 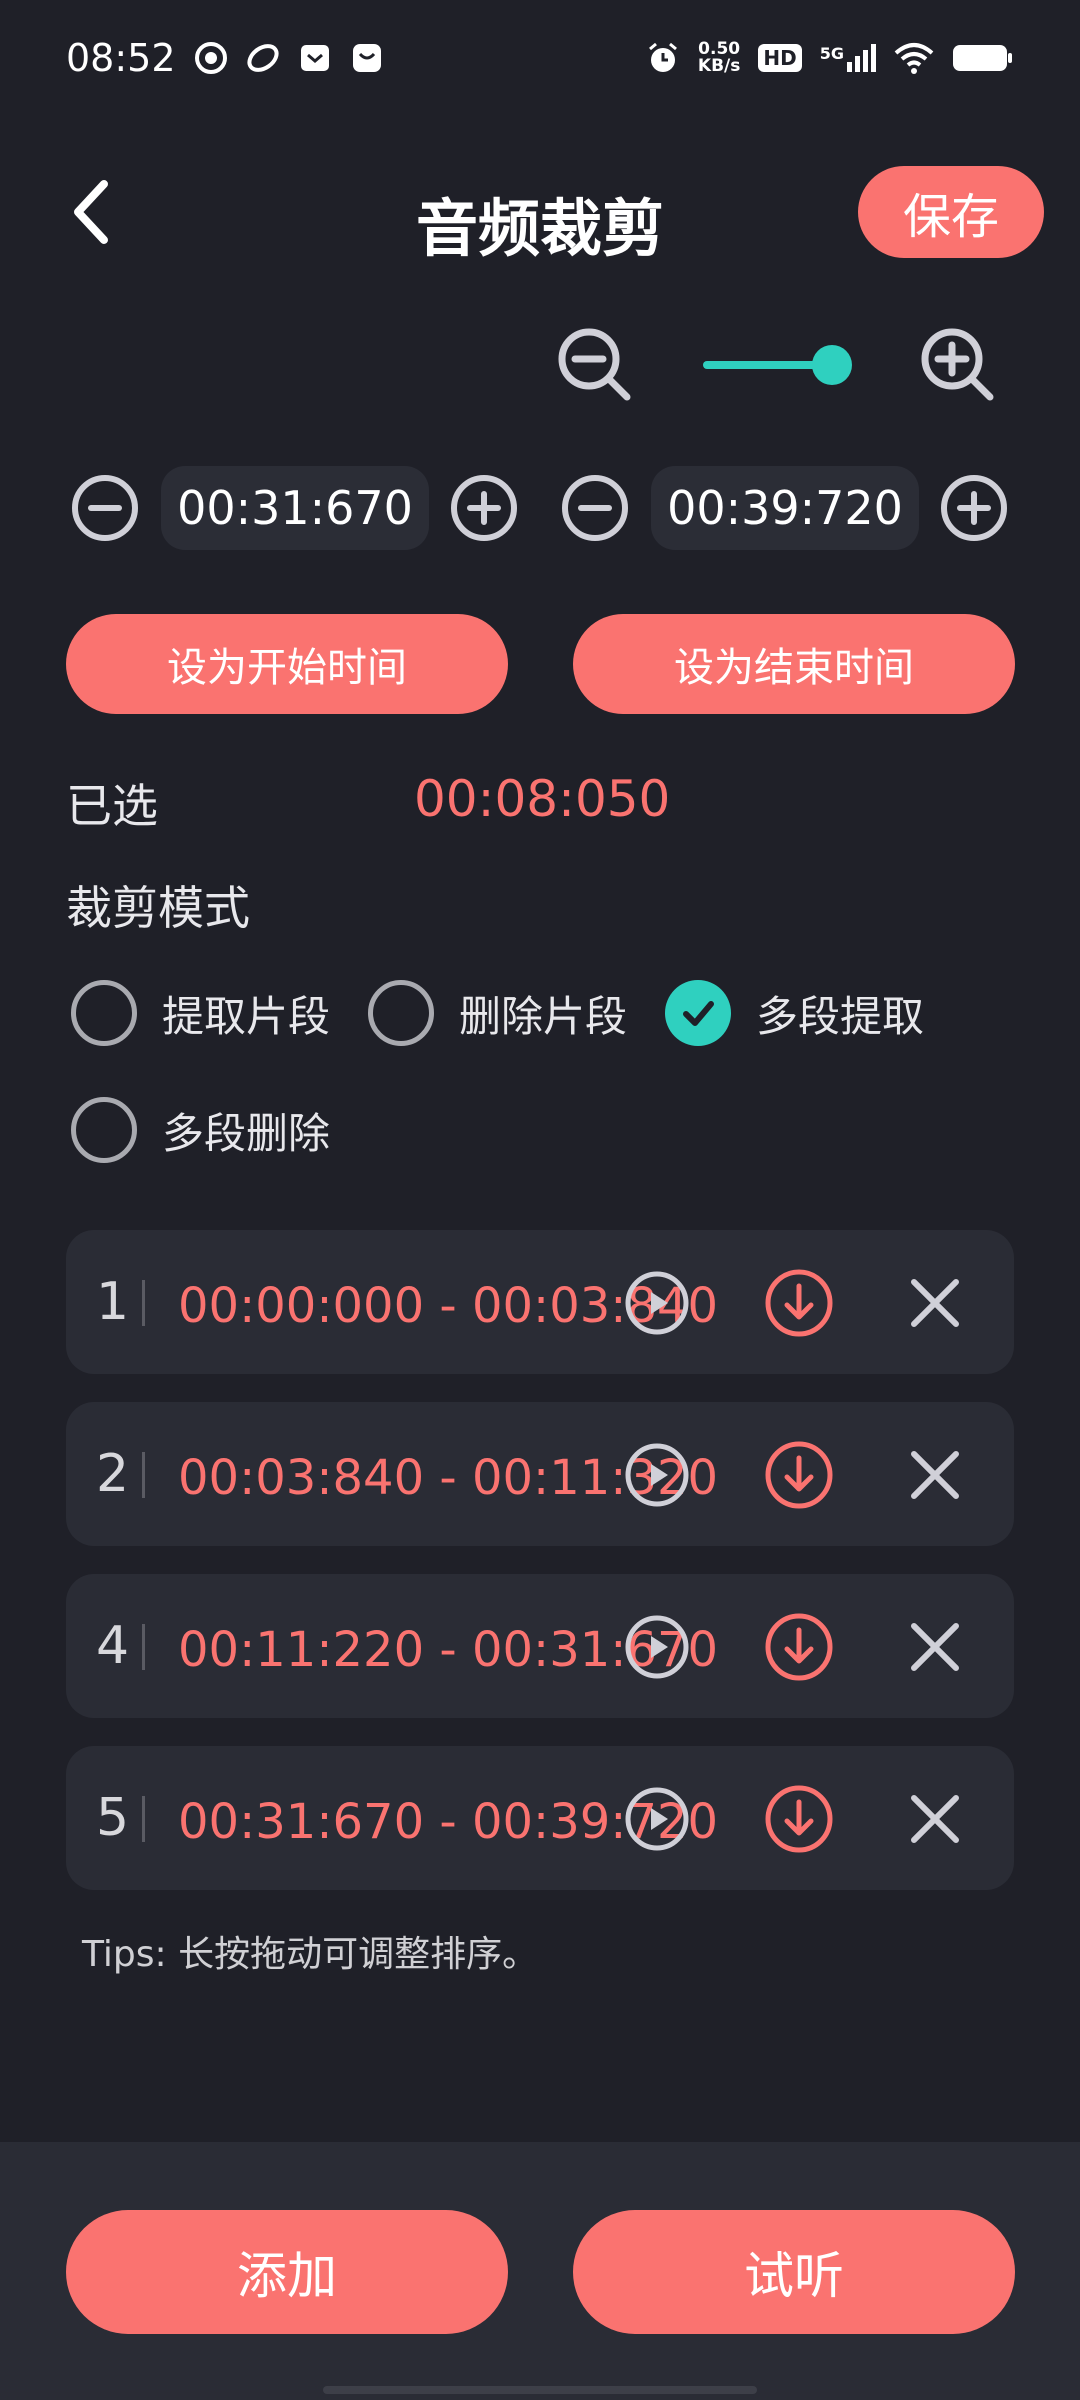 What do you see at coordinates (540, 1646) in the screenshot?
I see `segment-card: 4 00:11:220 - 00:31:670` at bounding box center [540, 1646].